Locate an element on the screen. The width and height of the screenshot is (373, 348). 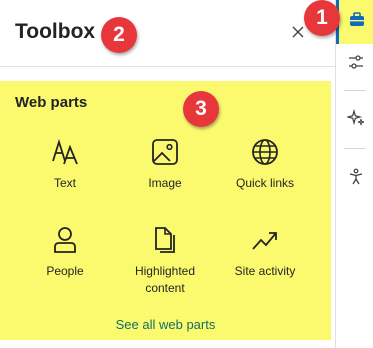
trend-icon is located at coordinates (264, 241).